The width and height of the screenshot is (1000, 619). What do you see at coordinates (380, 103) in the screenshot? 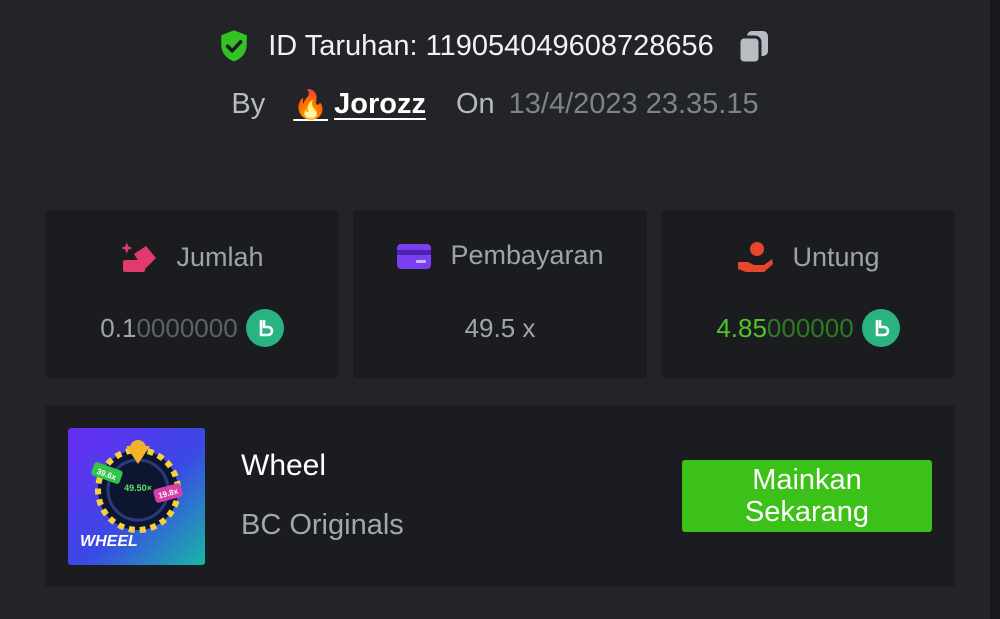
I see `username: Jorozz` at bounding box center [380, 103].